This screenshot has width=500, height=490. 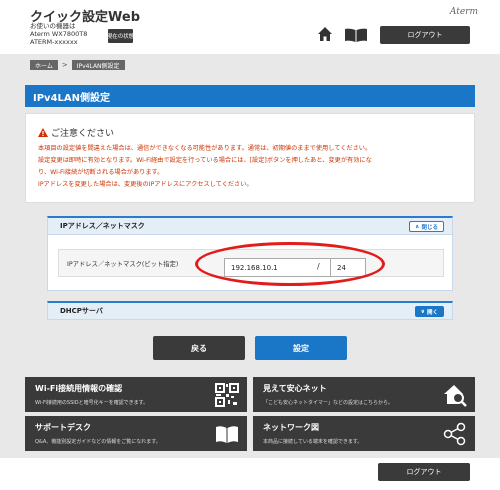 What do you see at coordinates (463, 12) in the screenshot?
I see `brand-logo: Aterm` at bounding box center [463, 12].